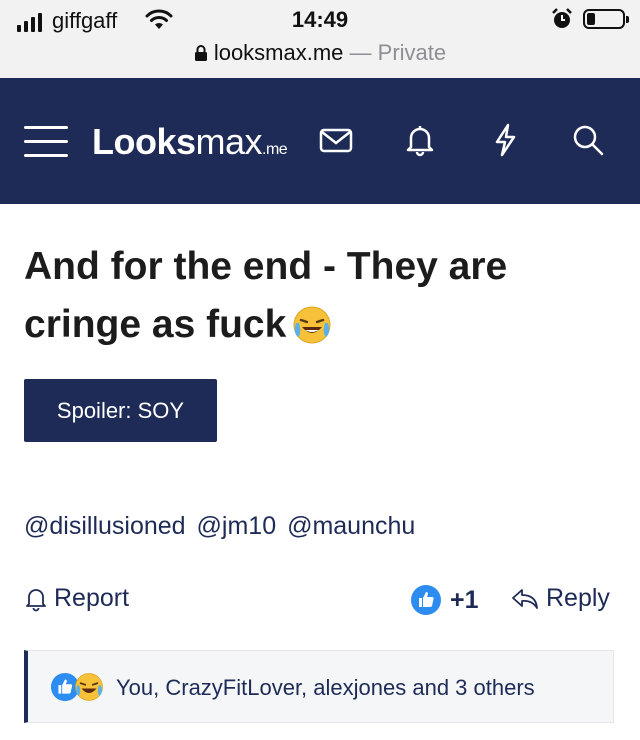 Image resolution: width=640 pixels, height=740 pixels. I want to click on ios-status-bar: giffgaff 14:49 looksmax.me — Private, so click(320, 39).